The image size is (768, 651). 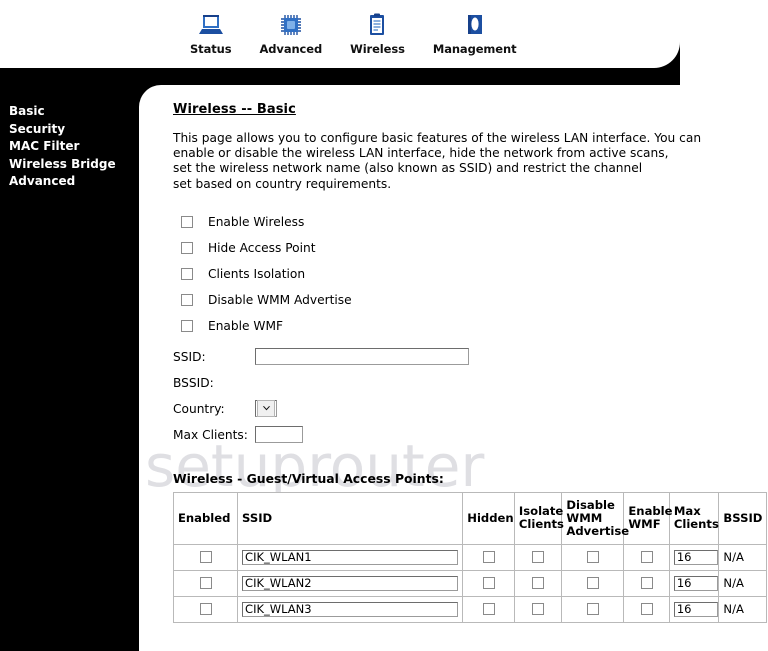 What do you see at coordinates (291, 49) in the screenshot?
I see `nav-label: Advanced` at bounding box center [291, 49].